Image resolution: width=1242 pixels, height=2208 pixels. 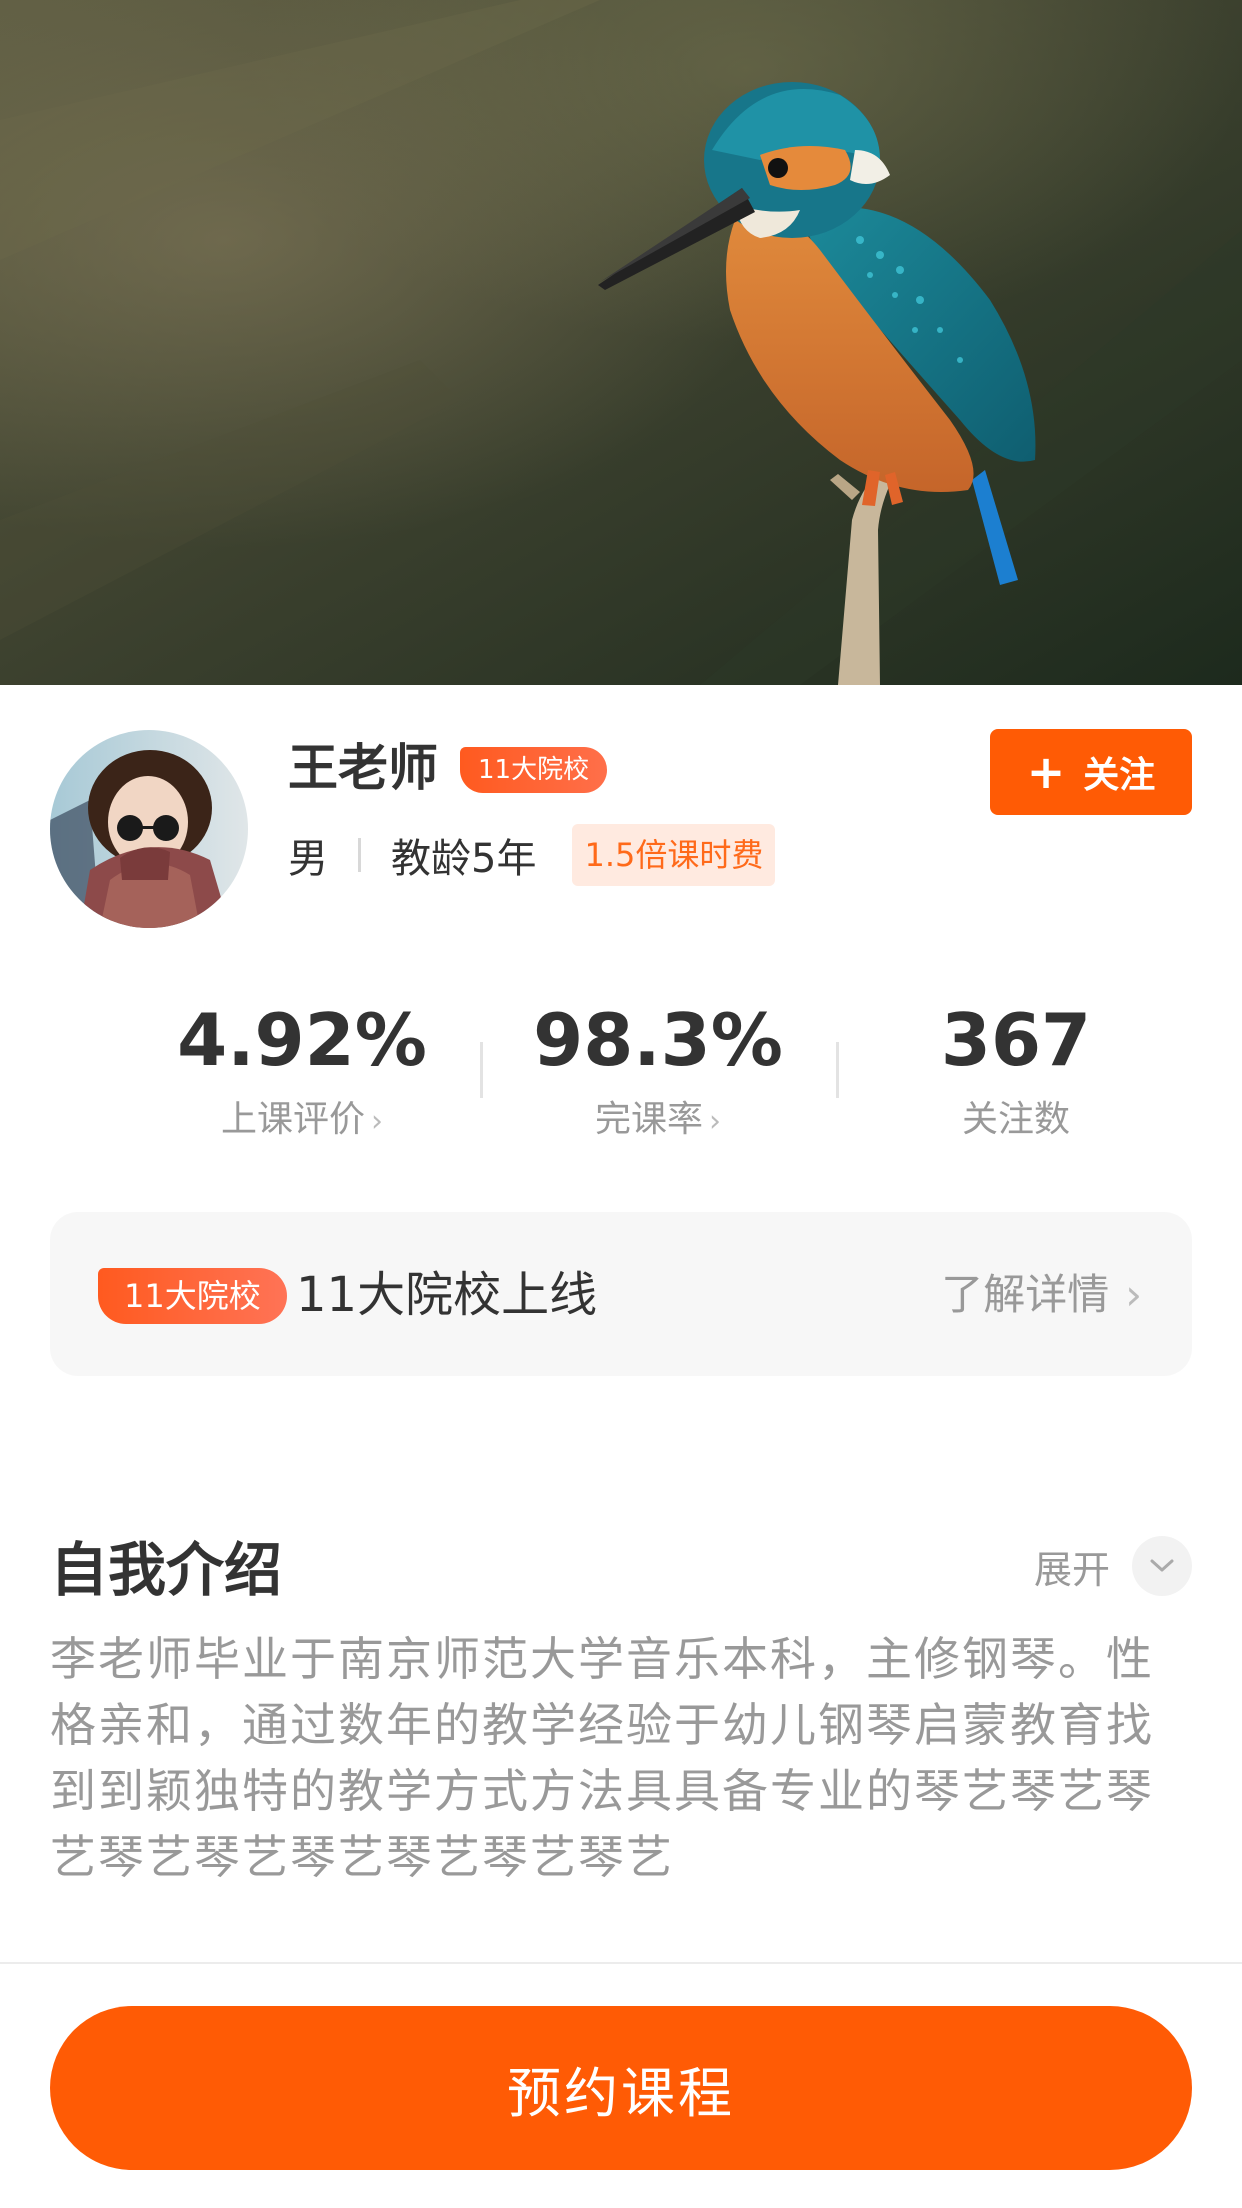 I want to click on stat-value: 4.92%, so click(x=302, y=1040).